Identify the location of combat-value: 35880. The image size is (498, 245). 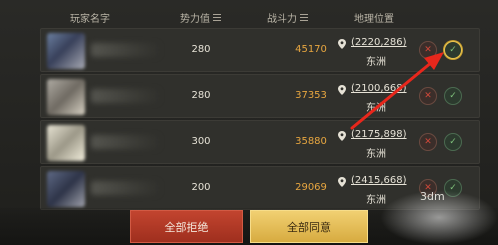
(311, 141).